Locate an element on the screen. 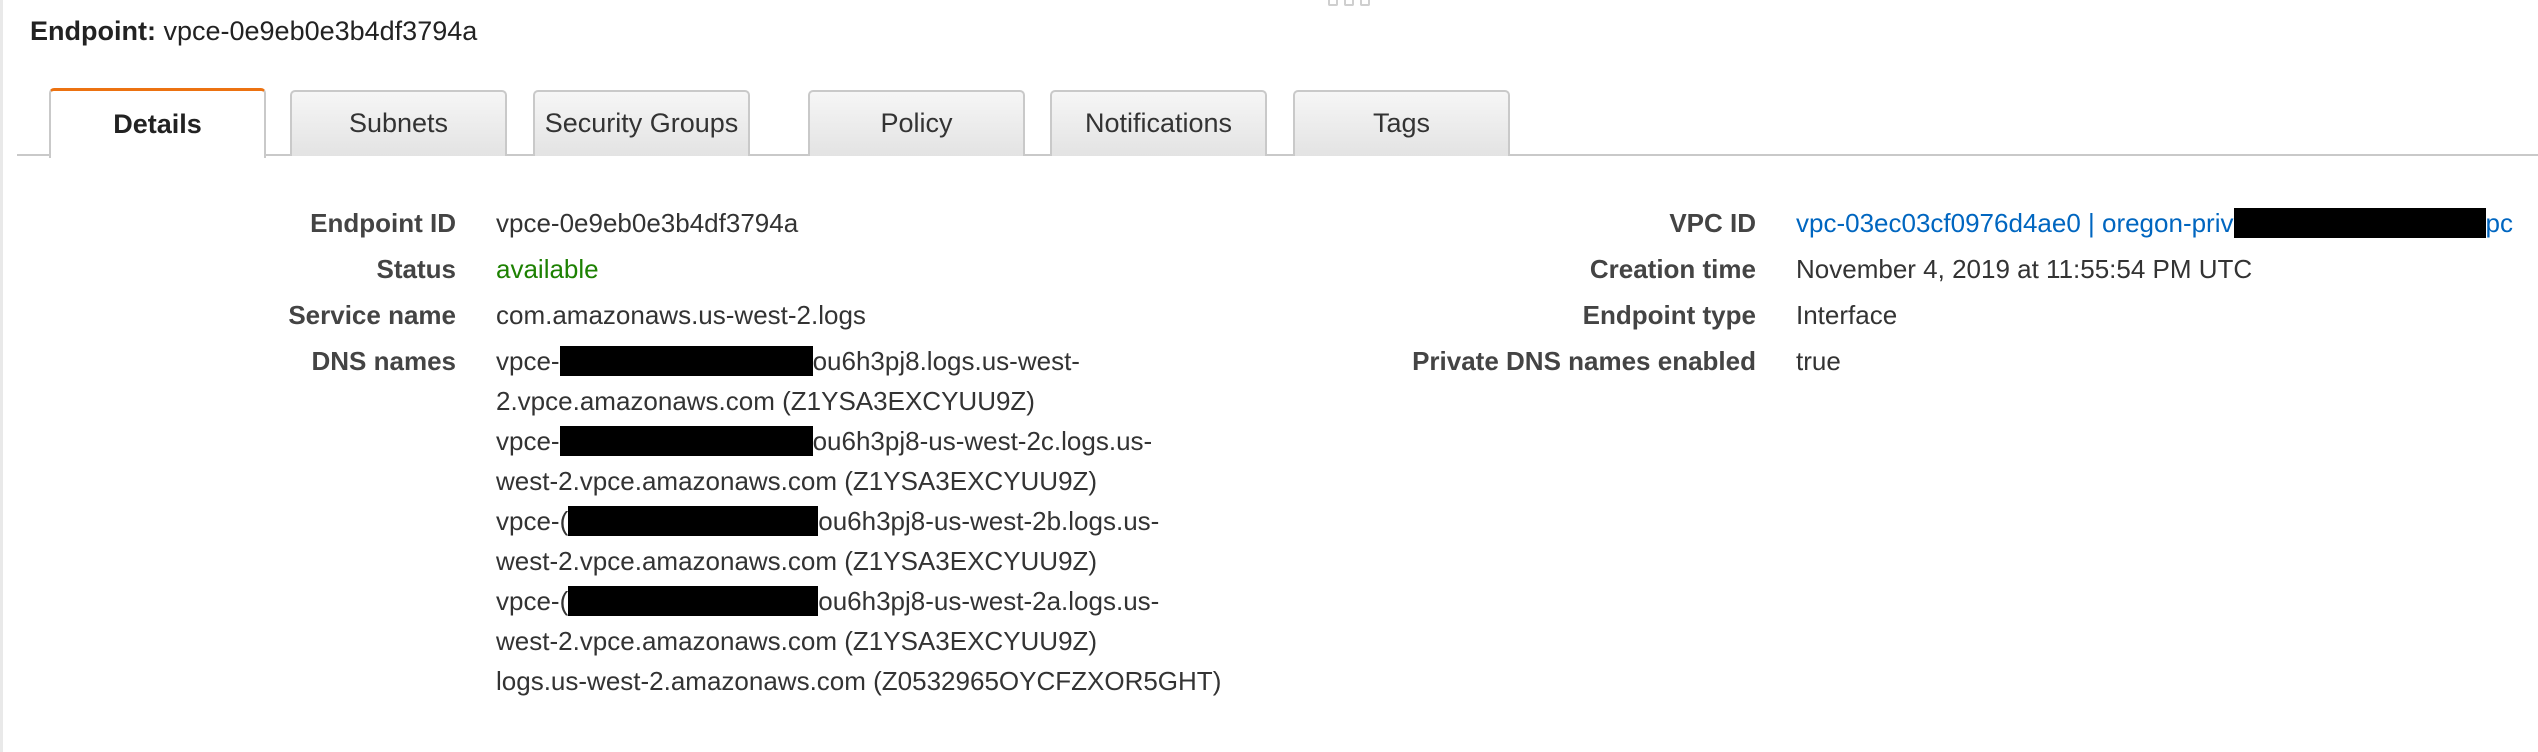 The width and height of the screenshot is (2538, 752). page-title: Endpoint: vpce-0e9eb0e3b4df3794a is located at coordinates (253, 31).